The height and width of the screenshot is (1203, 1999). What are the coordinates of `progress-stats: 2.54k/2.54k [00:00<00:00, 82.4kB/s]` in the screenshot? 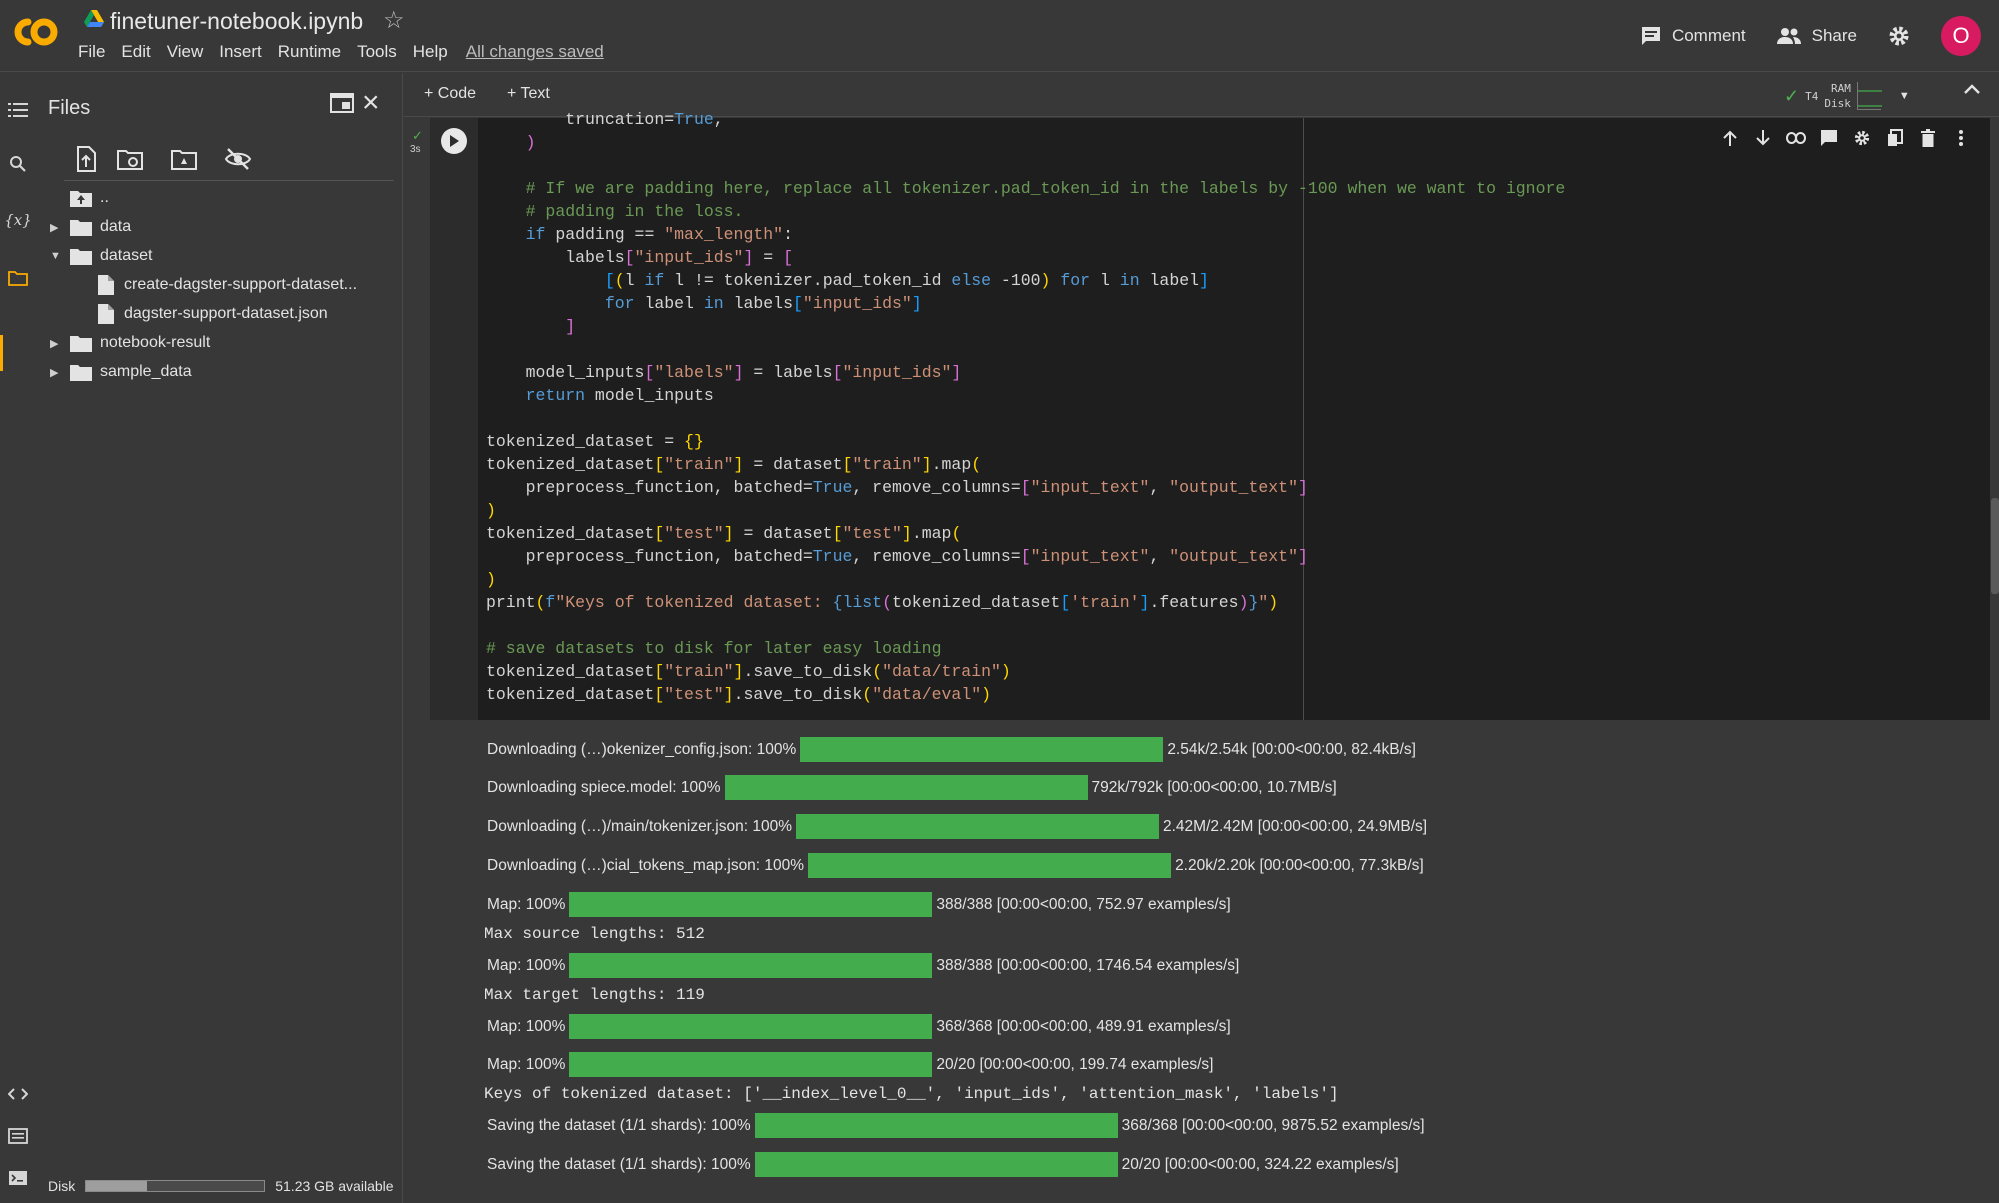 It's located at (1291, 749).